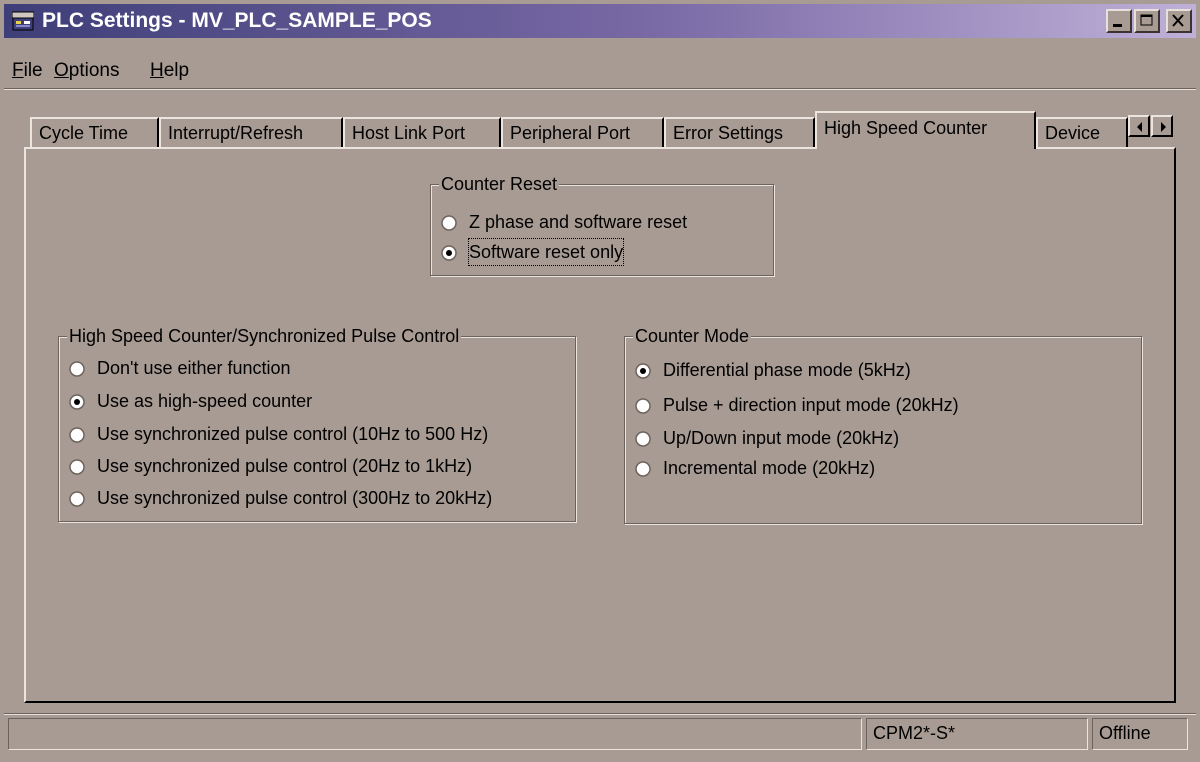  What do you see at coordinates (600, 714) in the screenshot?
I see `status-bar-separator` at bounding box center [600, 714].